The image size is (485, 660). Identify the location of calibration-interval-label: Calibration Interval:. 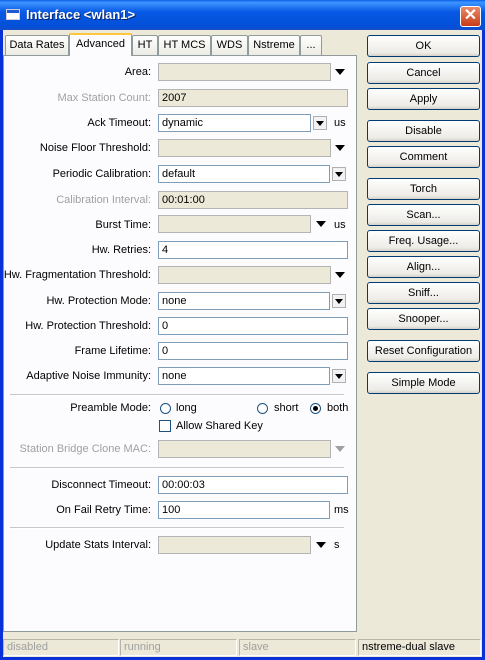
(103, 200).